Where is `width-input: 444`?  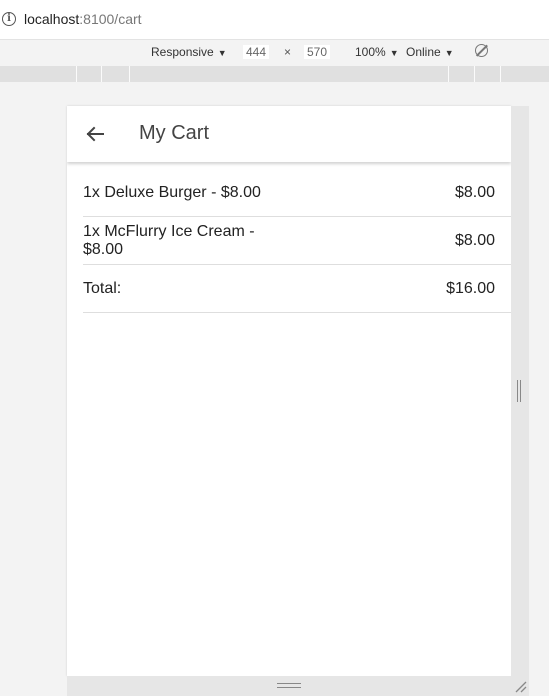 width-input: 444 is located at coordinates (256, 52).